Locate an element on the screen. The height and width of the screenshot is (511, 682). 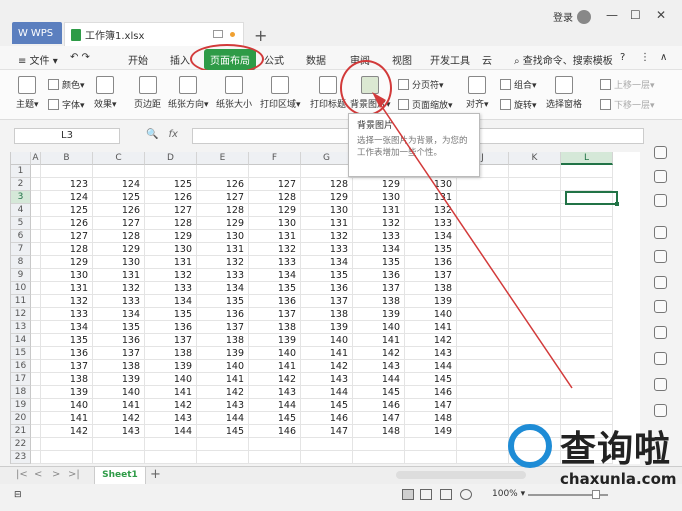
rotate-button: 旋转▾ is located at coordinates (518, 104).